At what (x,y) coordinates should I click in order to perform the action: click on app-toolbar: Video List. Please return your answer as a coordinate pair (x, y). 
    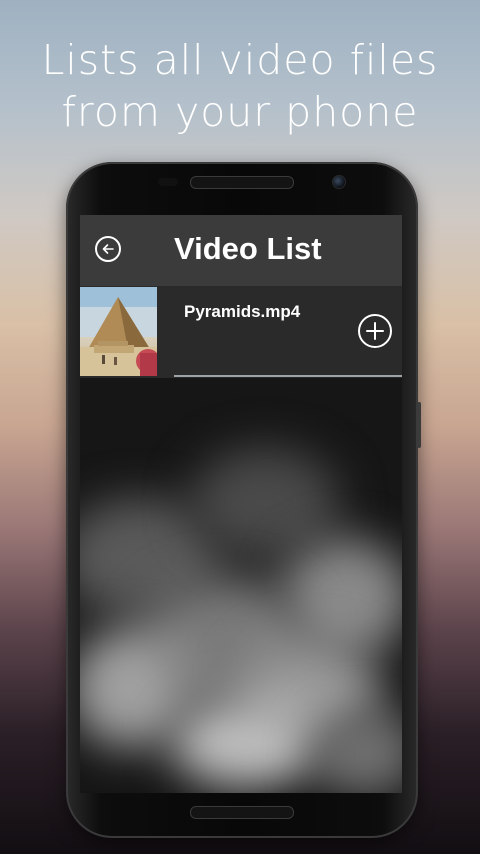
    Looking at the image, I should click on (241, 250).